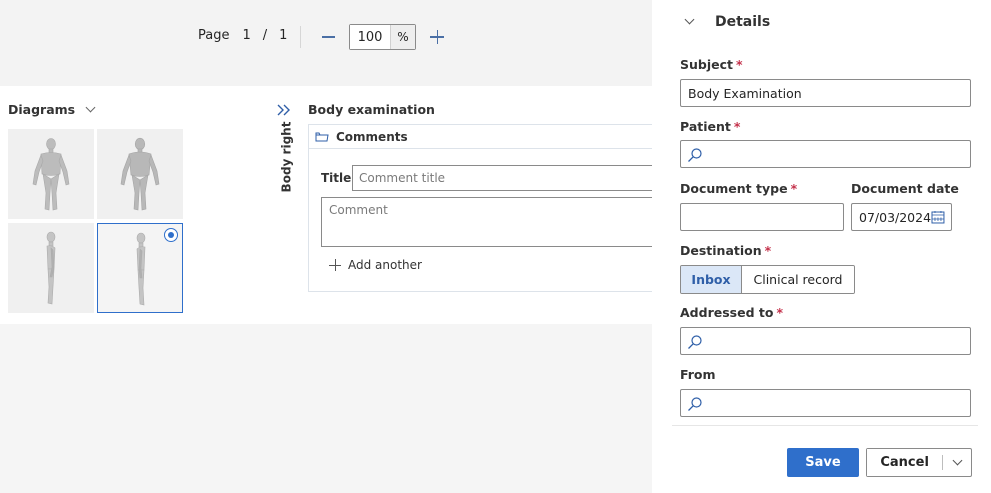  I want to click on plus-icon, so click(335, 265).